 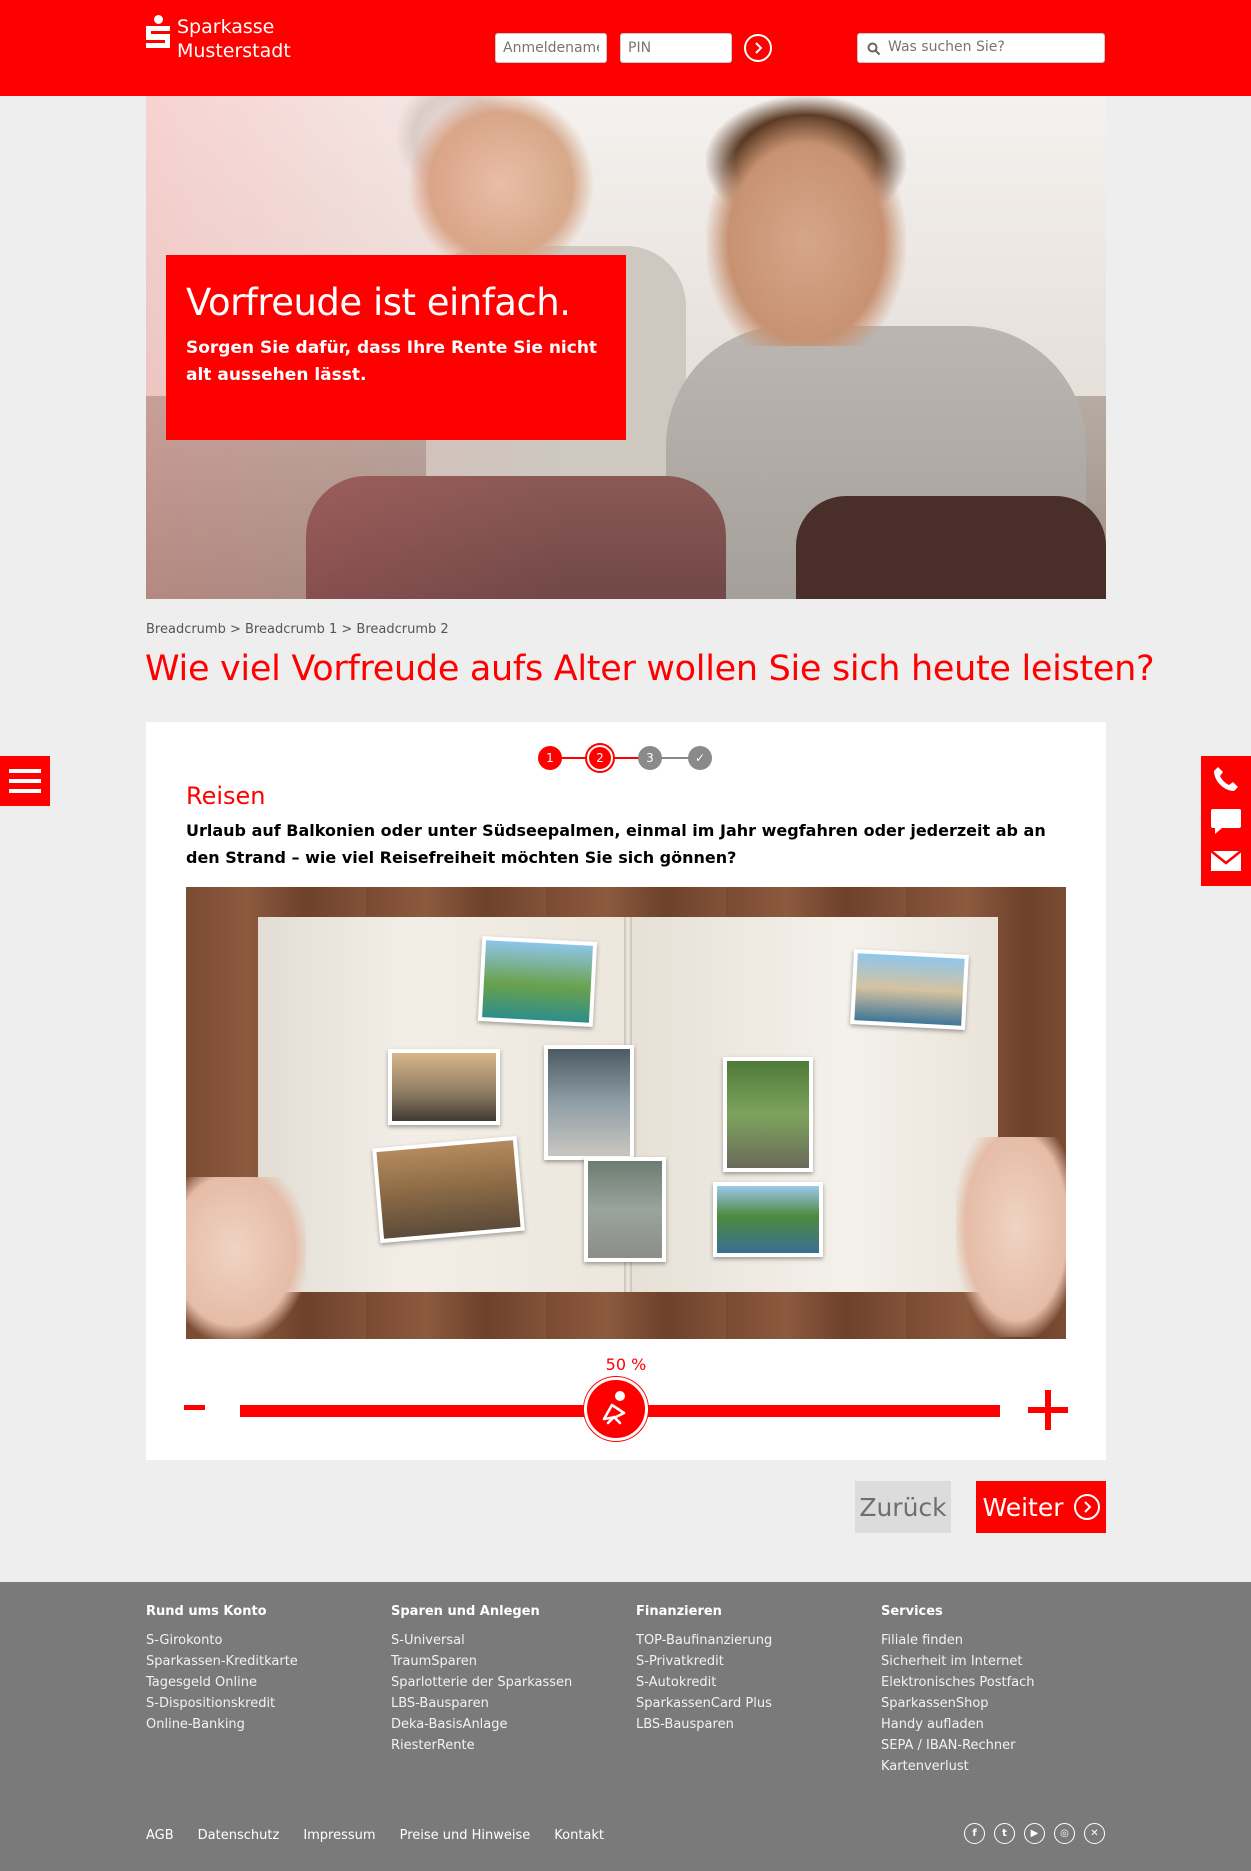 I want to click on xing-icon: ✕, so click(x=1094, y=1833).